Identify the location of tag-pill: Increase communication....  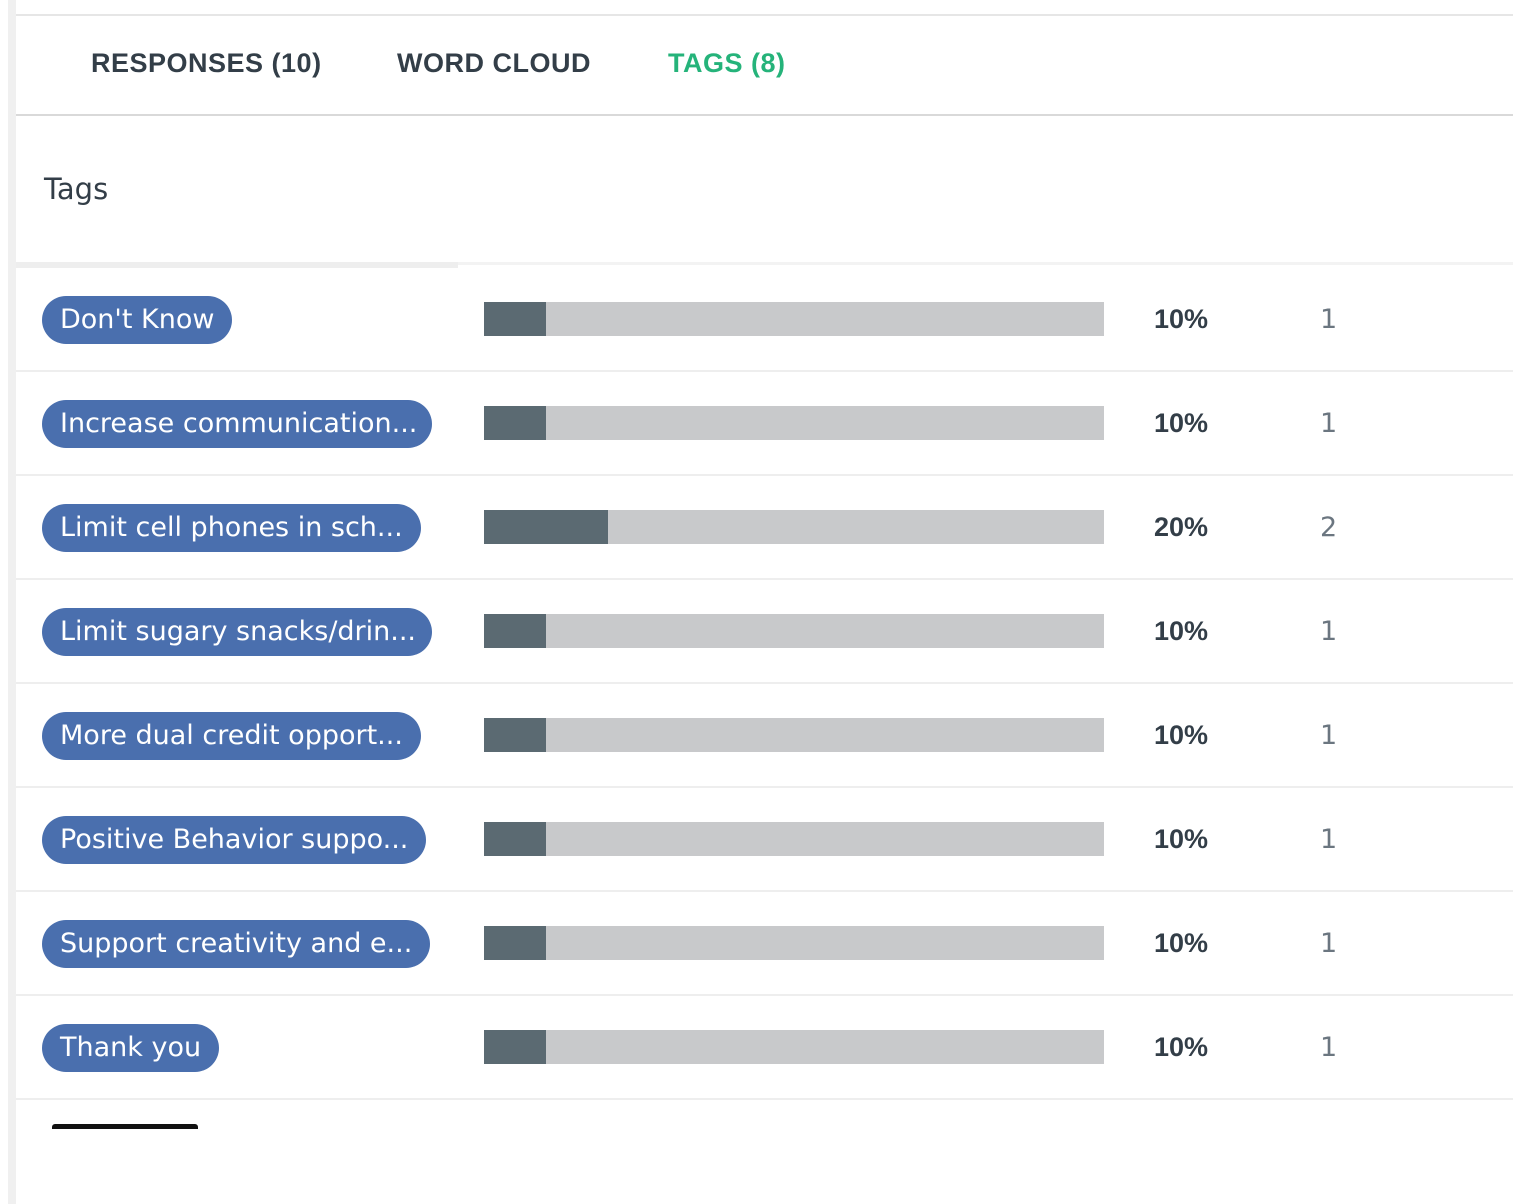
(237, 424).